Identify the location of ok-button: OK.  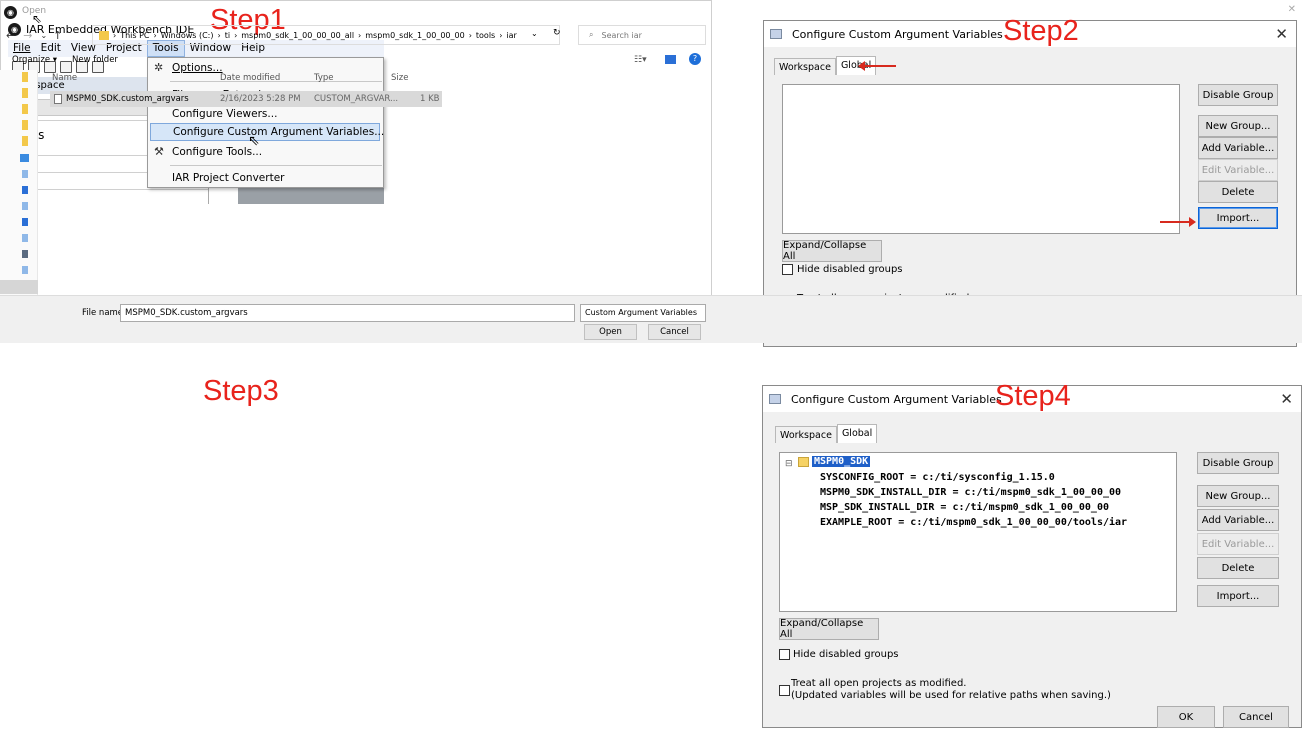
(1186, 717).